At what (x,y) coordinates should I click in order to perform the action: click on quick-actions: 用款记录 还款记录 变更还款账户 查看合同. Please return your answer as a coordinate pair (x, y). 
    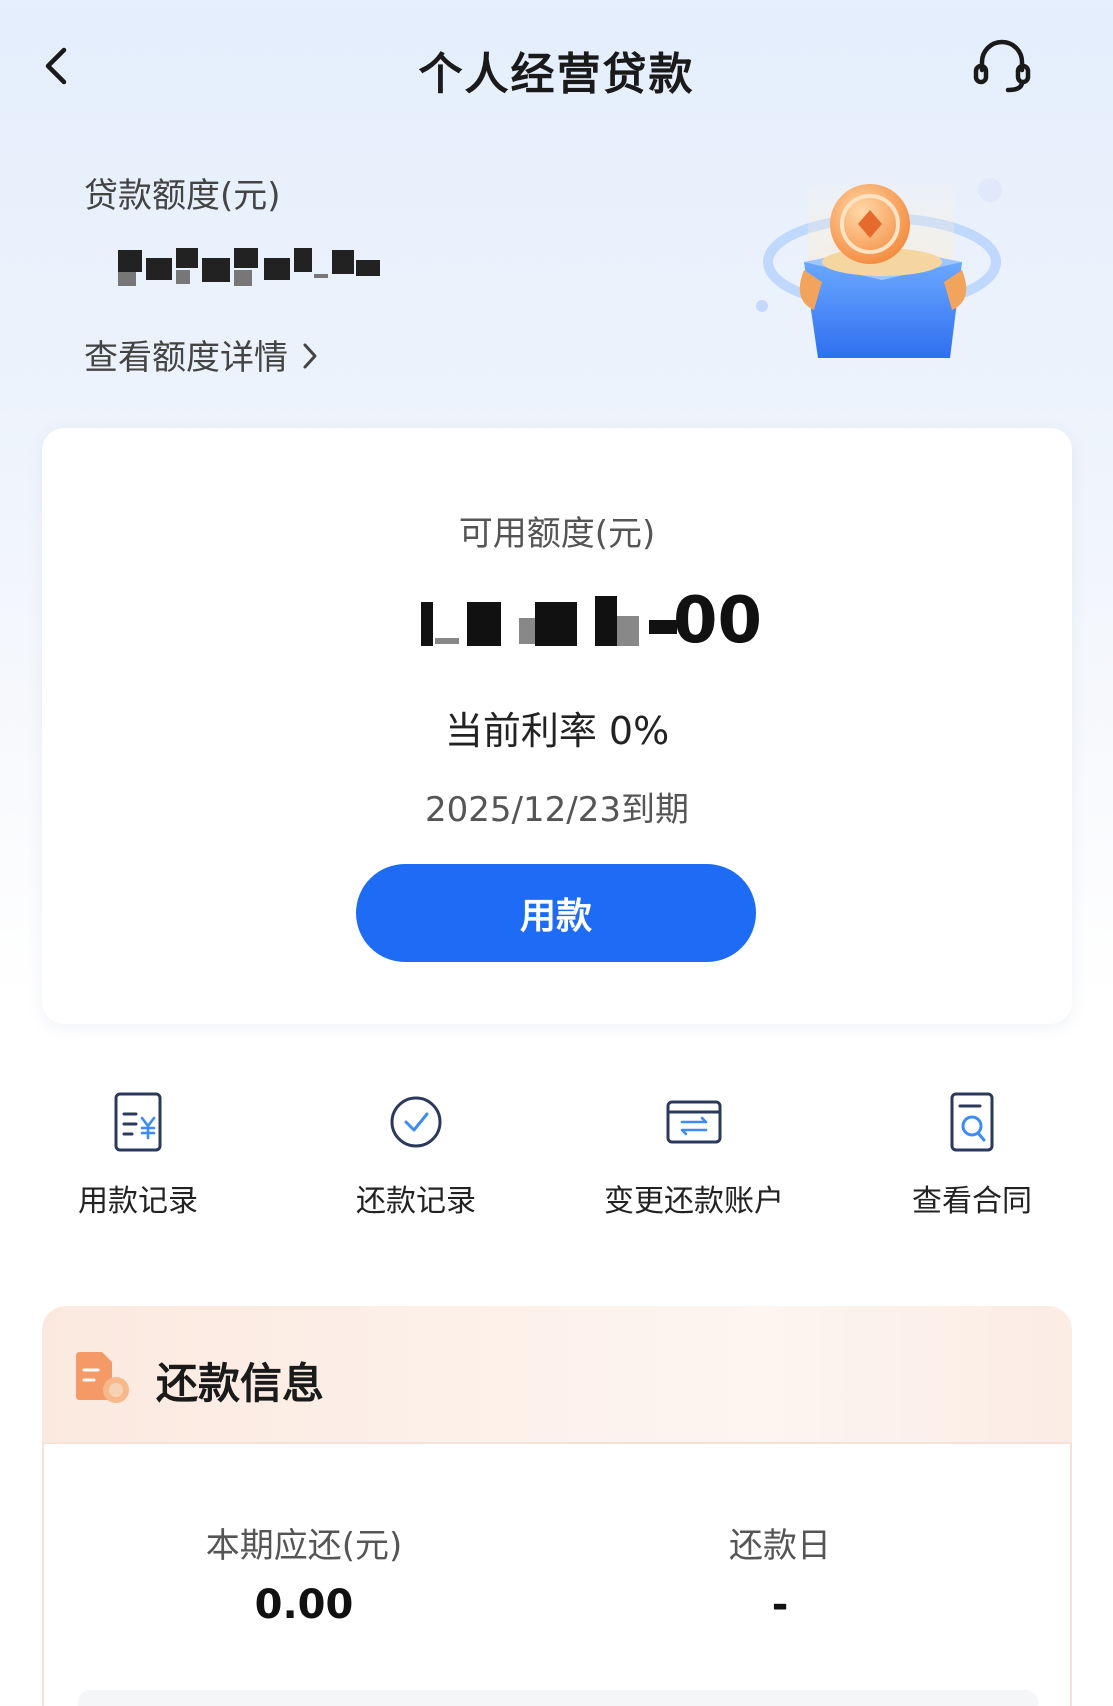
    Looking at the image, I should click on (556, 1160).